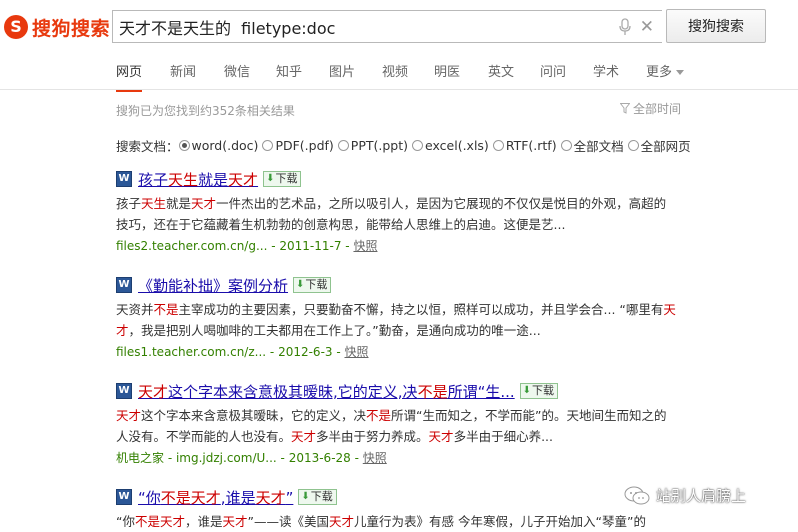 The height and width of the screenshot is (532, 798). Describe the element at coordinates (129, 76) in the screenshot. I see `tab-0: 网页` at that location.